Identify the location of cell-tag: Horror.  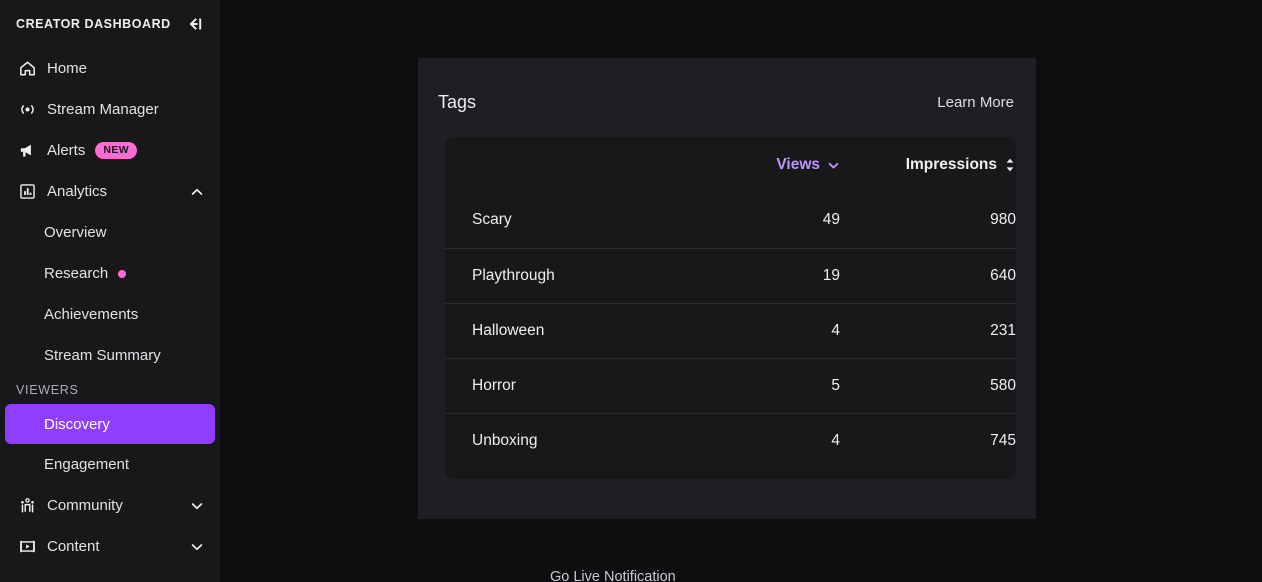
(570, 385).